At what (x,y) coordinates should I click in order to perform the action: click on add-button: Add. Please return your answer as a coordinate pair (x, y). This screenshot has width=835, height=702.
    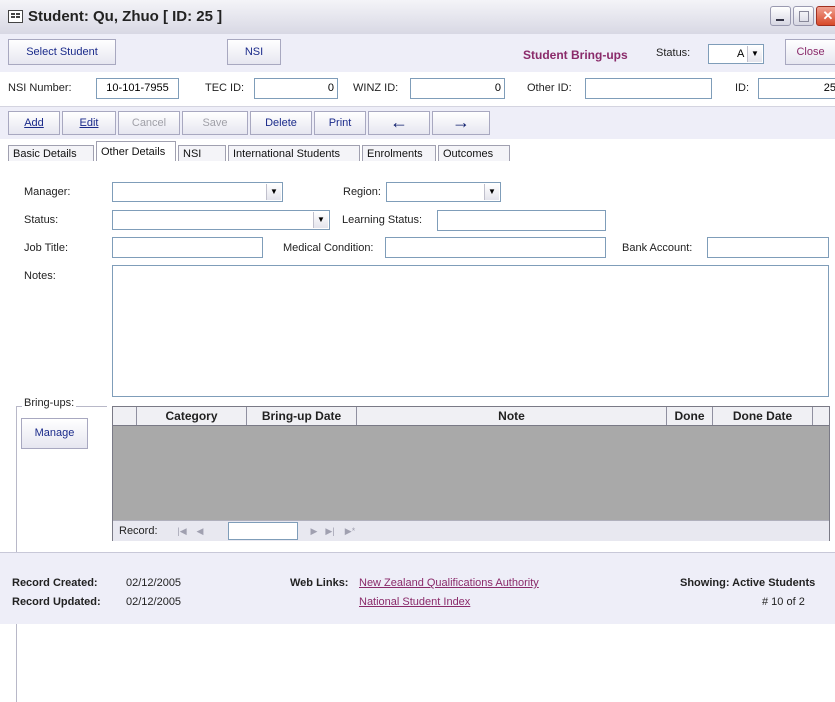
    Looking at the image, I should click on (34, 123).